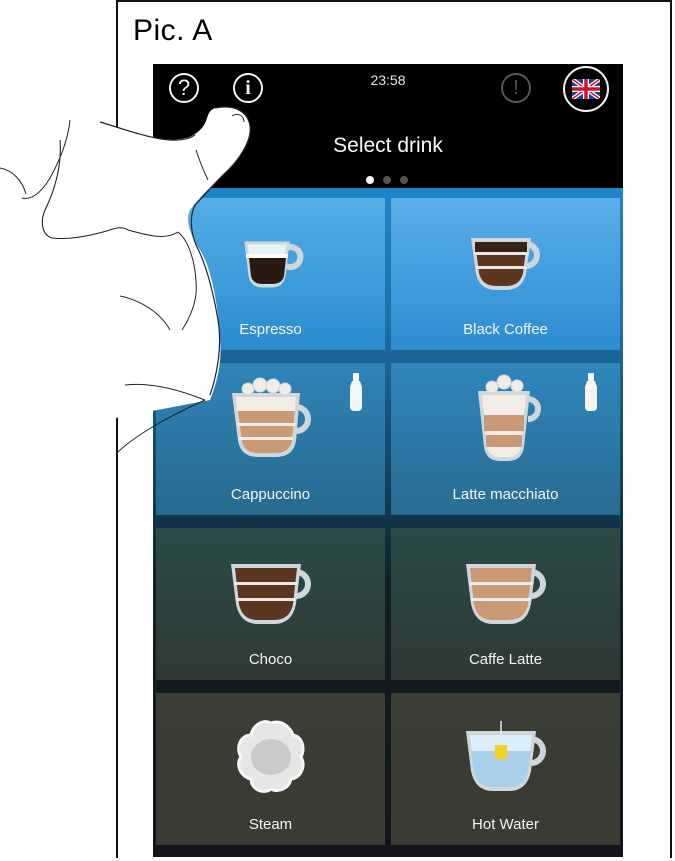 This screenshot has width=675, height=861. I want to click on drink-label: Caffe Latte, so click(505, 659).